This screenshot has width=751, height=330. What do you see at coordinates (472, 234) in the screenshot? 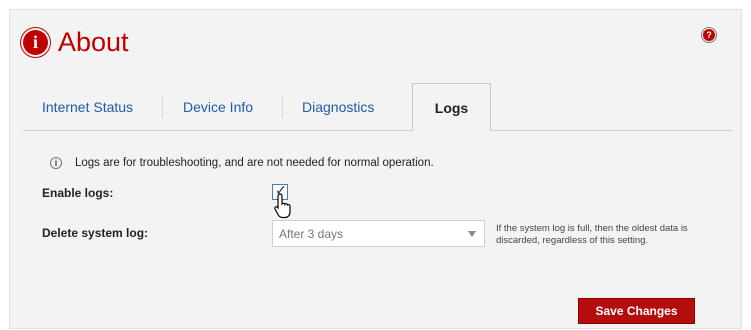
I see `chevron-down-icon` at bounding box center [472, 234].